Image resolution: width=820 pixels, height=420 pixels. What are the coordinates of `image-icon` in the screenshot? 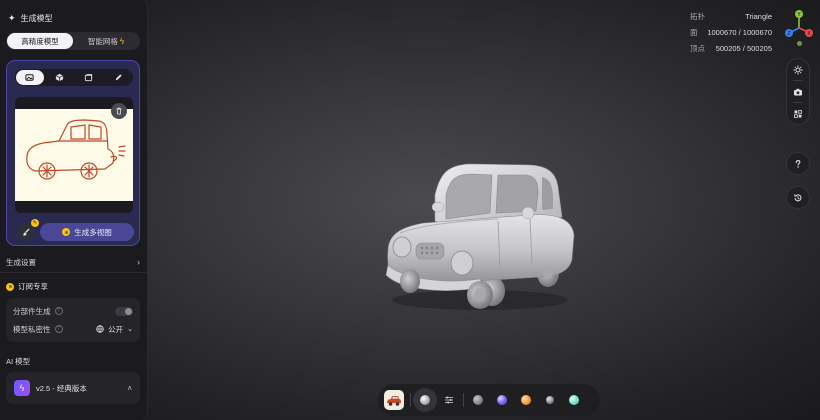 It's located at (29, 77).